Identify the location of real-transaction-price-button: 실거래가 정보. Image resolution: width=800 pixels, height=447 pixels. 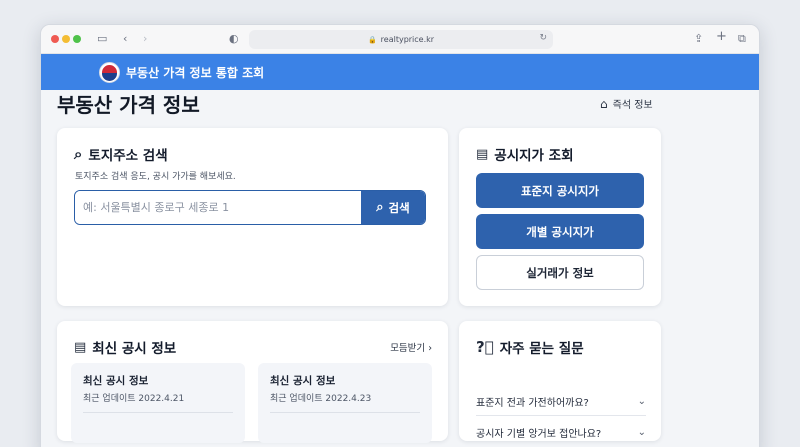
(560, 272).